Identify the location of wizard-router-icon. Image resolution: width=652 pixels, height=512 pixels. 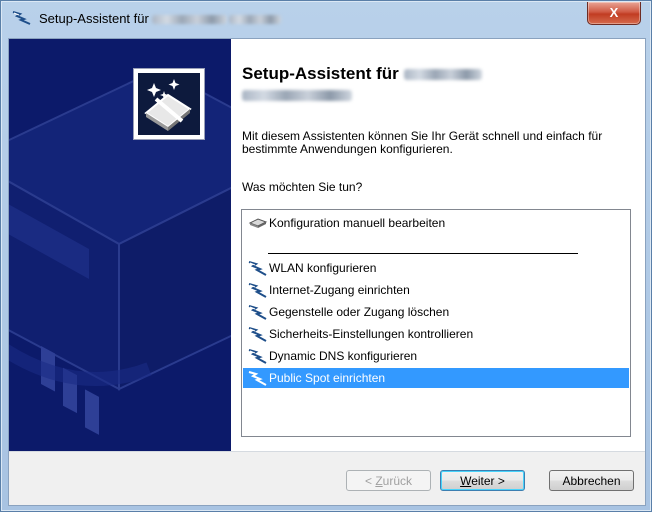
(169, 104).